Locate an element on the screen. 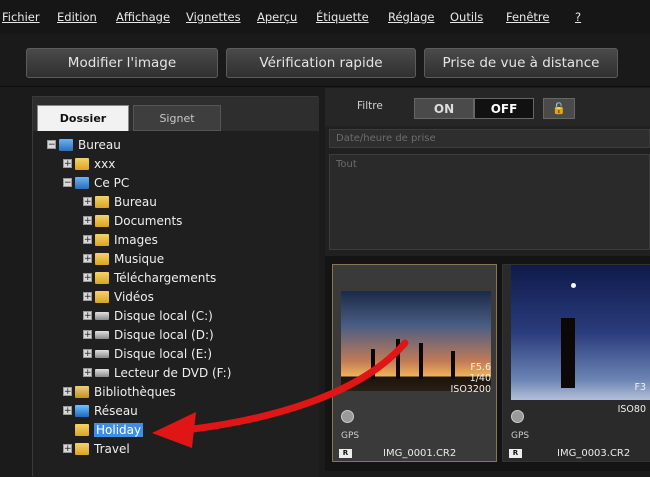  iso-value: ISO3200 is located at coordinates (471, 389).